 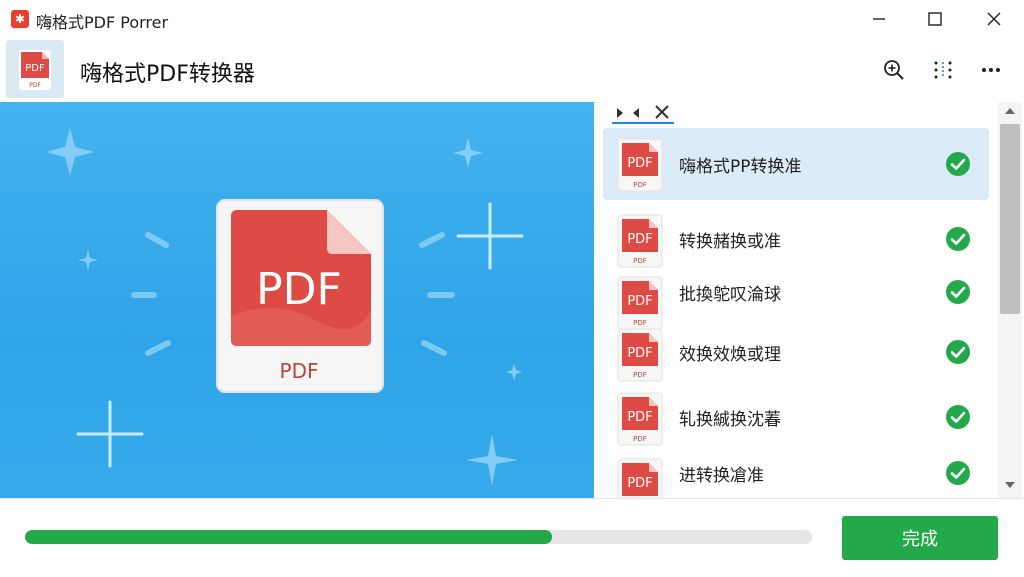 I want to click on sort-button, so click(x=943, y=70).